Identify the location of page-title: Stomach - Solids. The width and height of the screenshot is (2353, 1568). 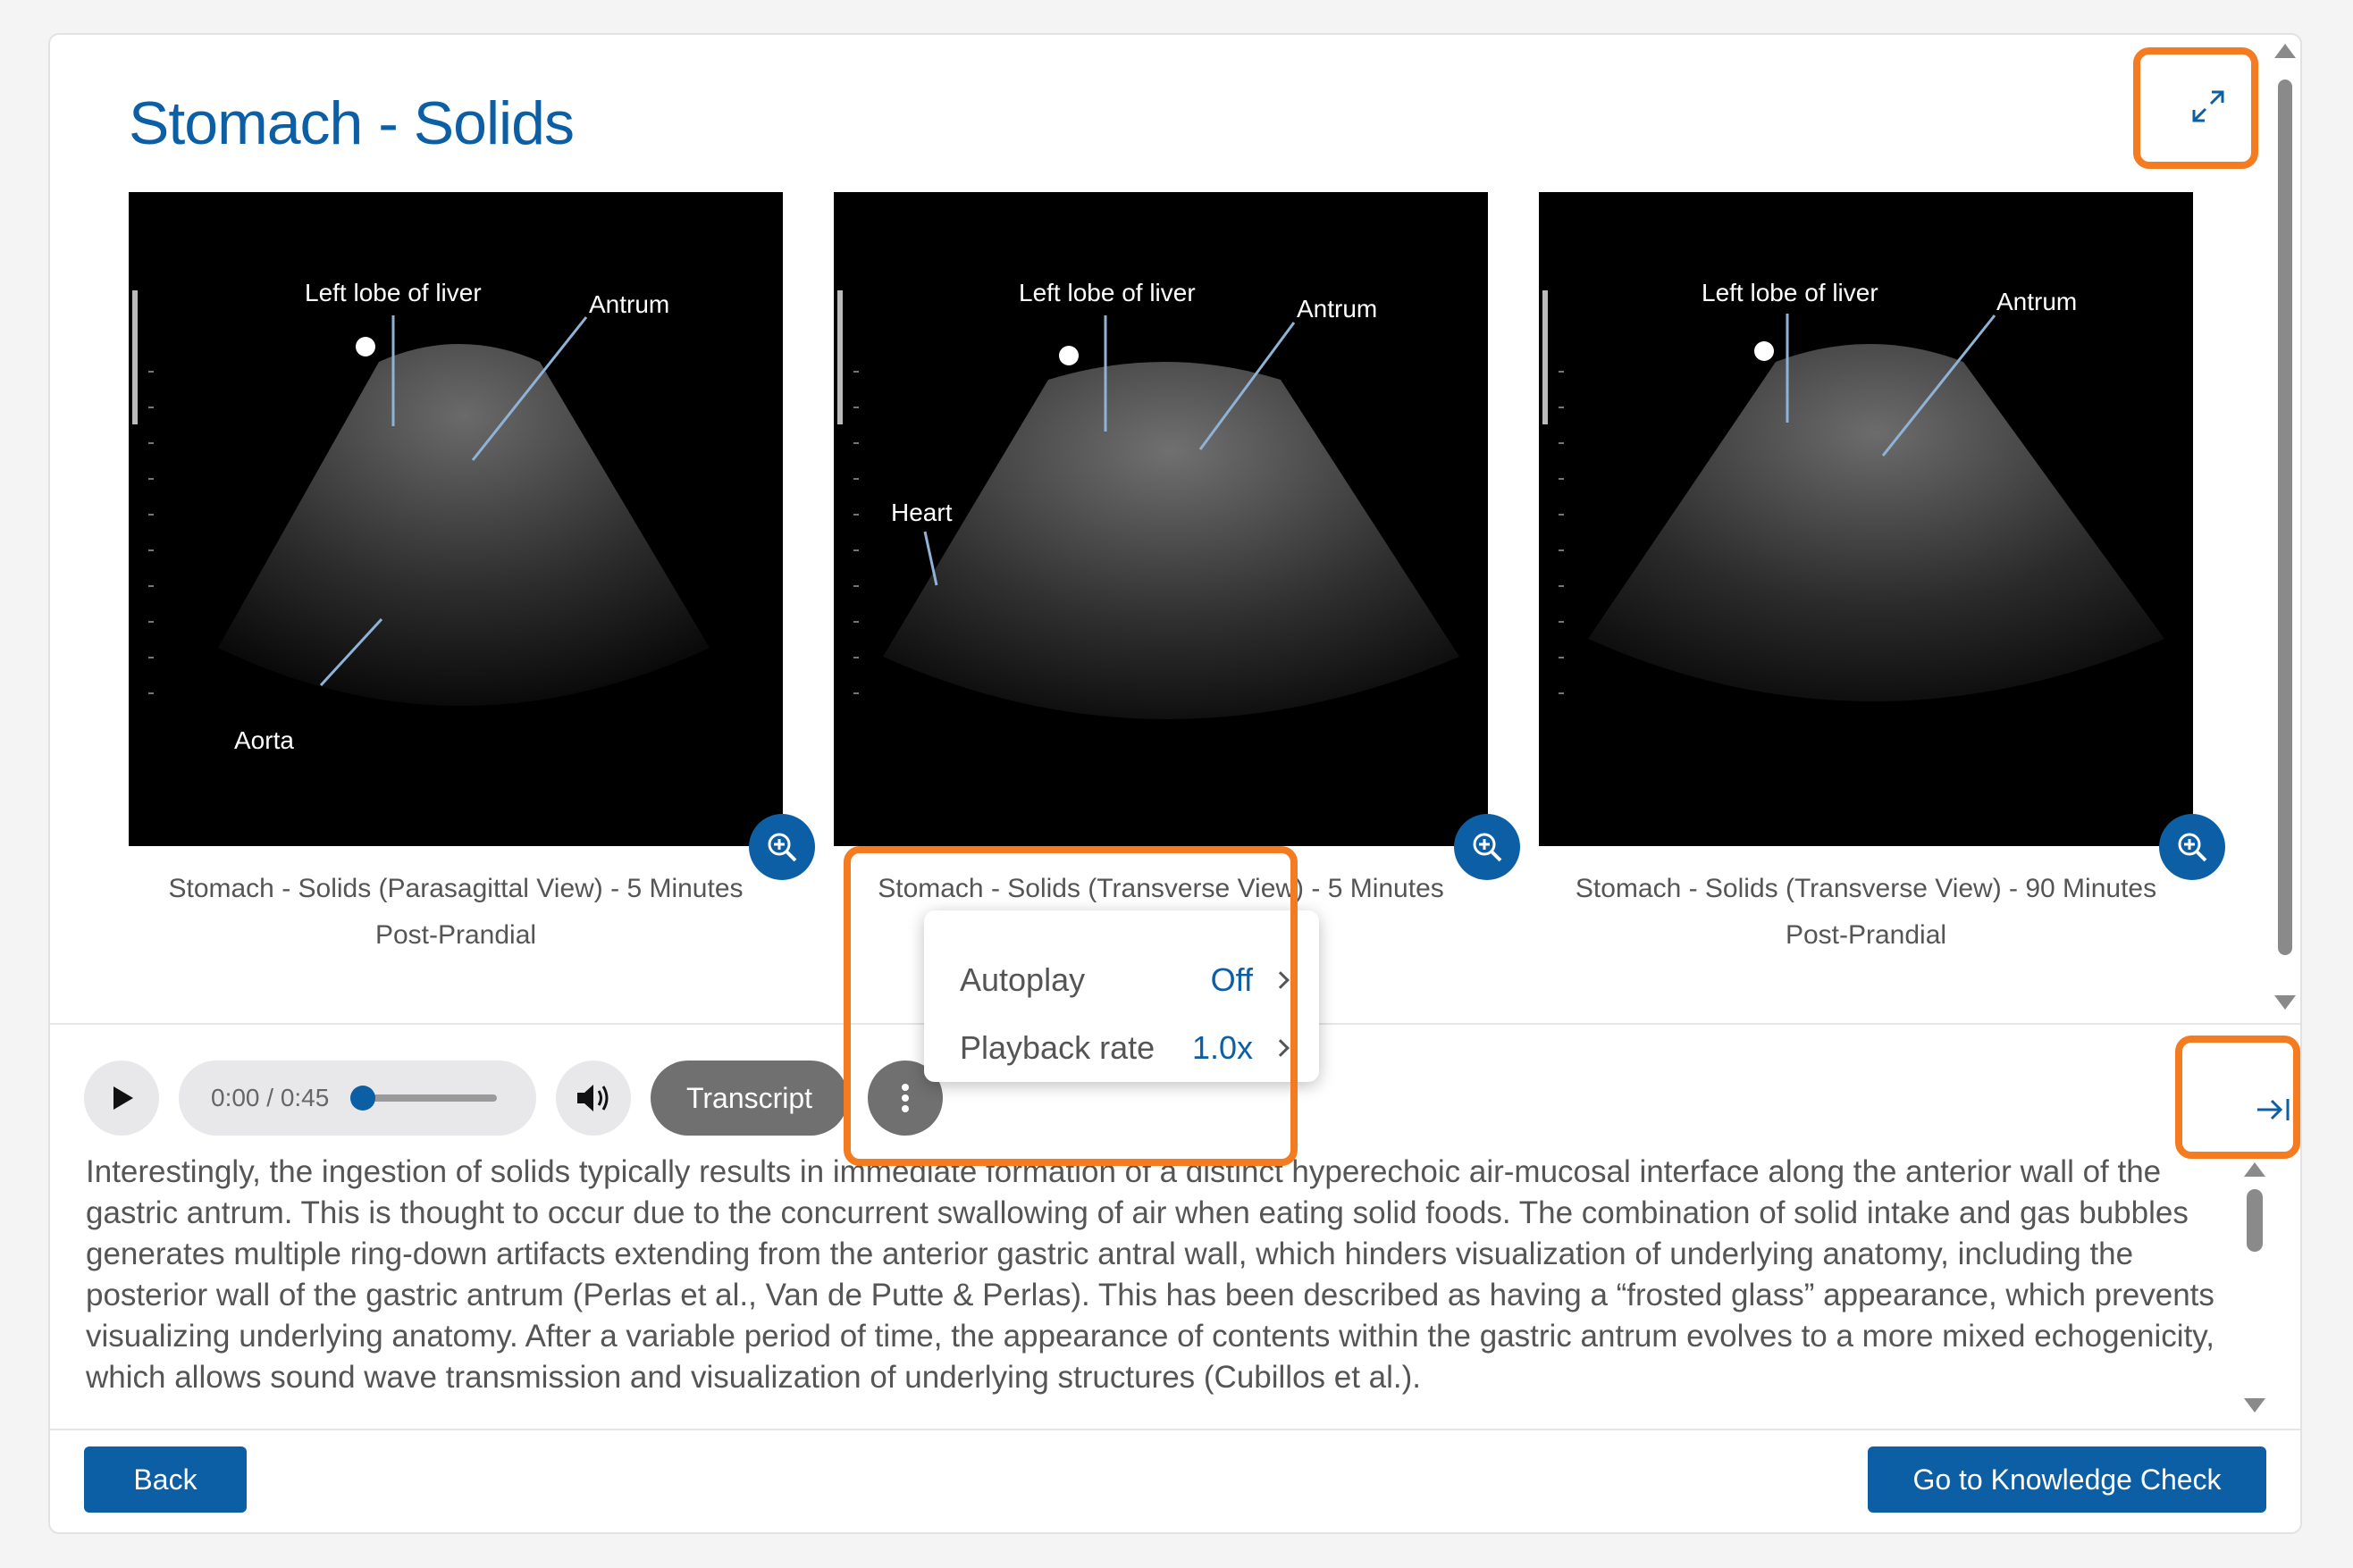
(352, 123).